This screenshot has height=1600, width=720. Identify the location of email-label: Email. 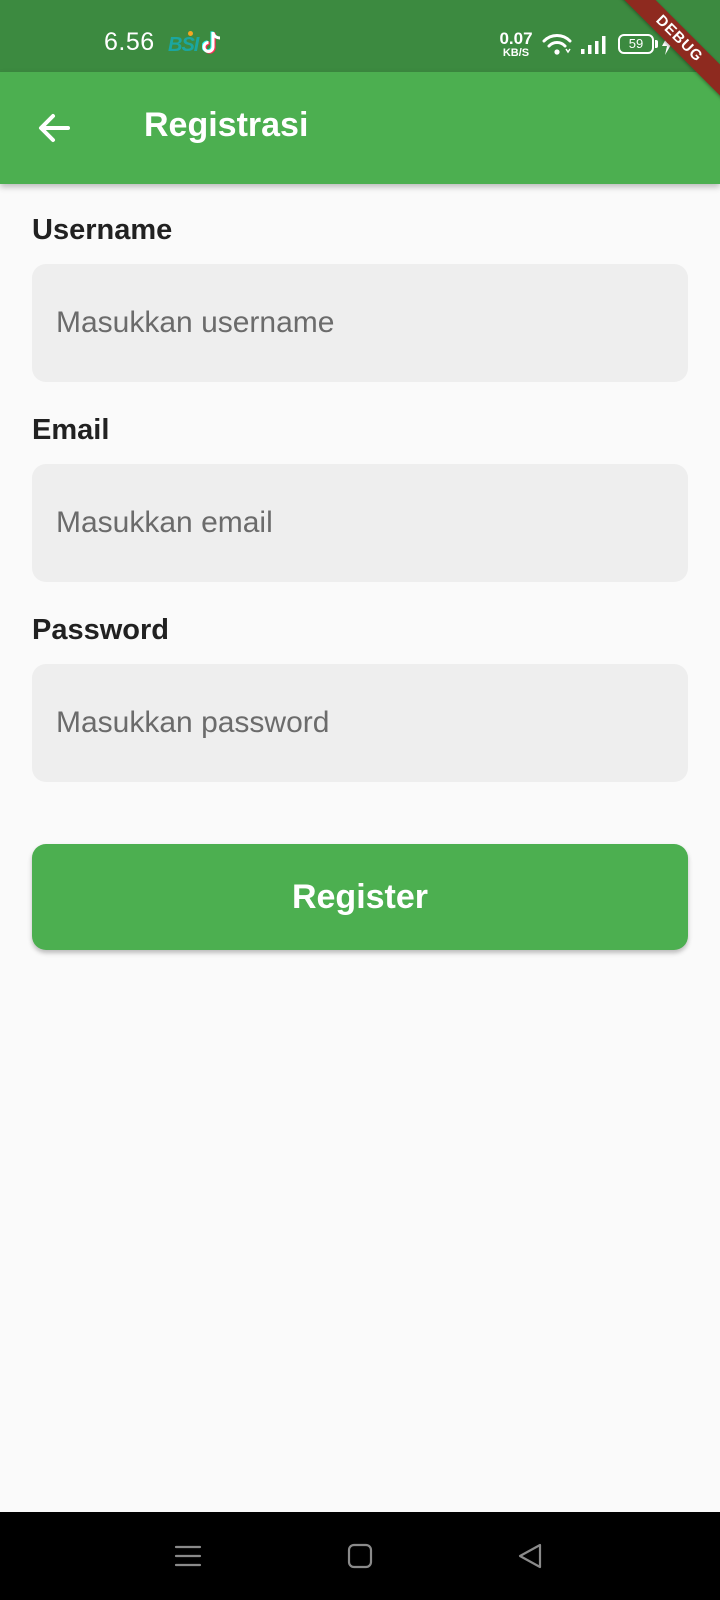
(71, 430).